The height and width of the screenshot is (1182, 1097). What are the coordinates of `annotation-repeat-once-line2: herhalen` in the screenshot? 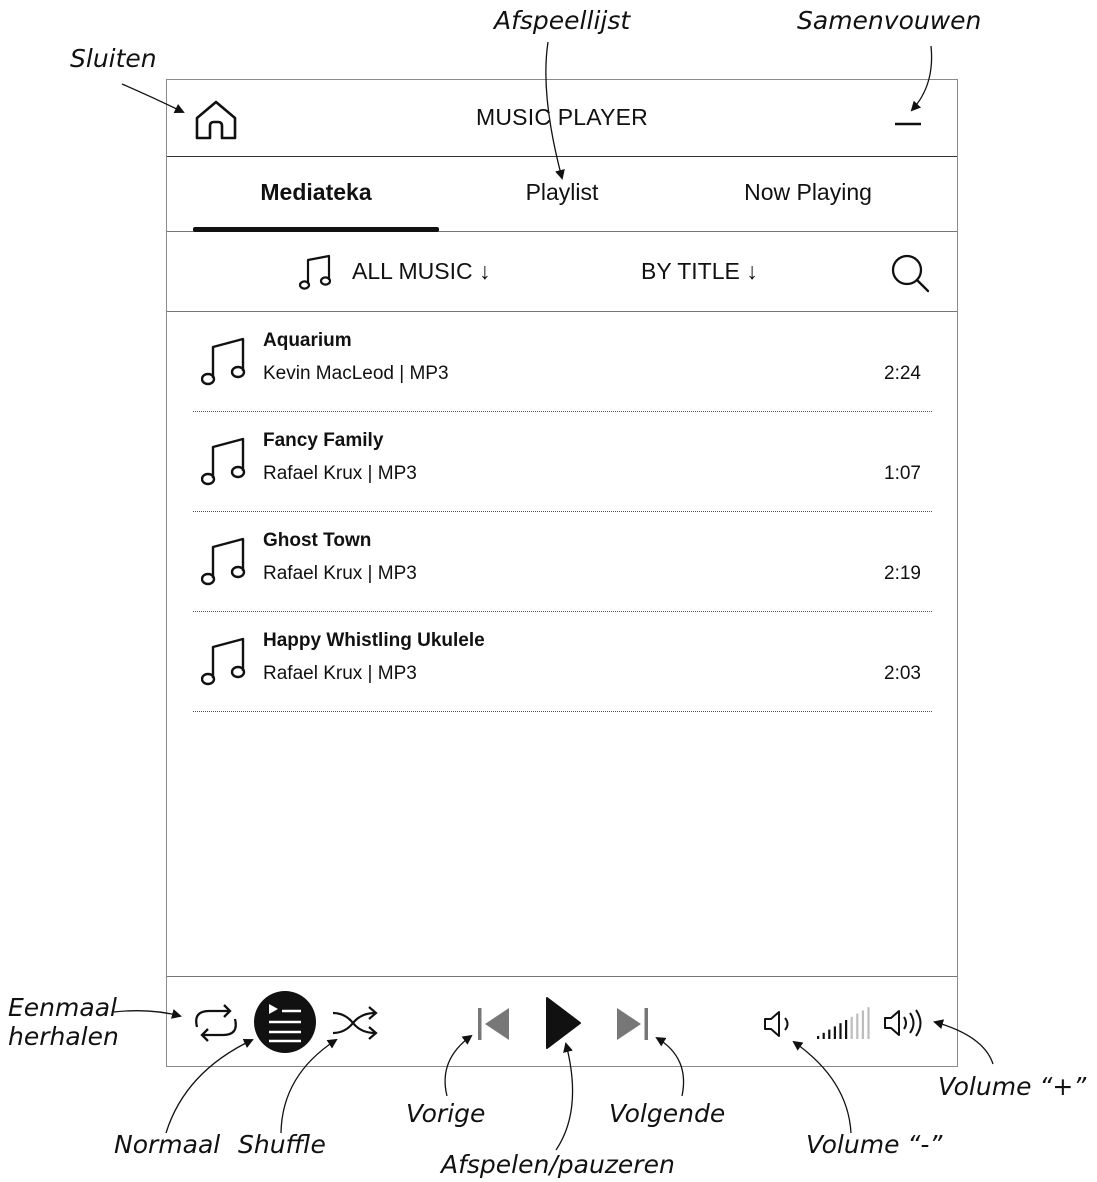 It's located at (63, 1036).